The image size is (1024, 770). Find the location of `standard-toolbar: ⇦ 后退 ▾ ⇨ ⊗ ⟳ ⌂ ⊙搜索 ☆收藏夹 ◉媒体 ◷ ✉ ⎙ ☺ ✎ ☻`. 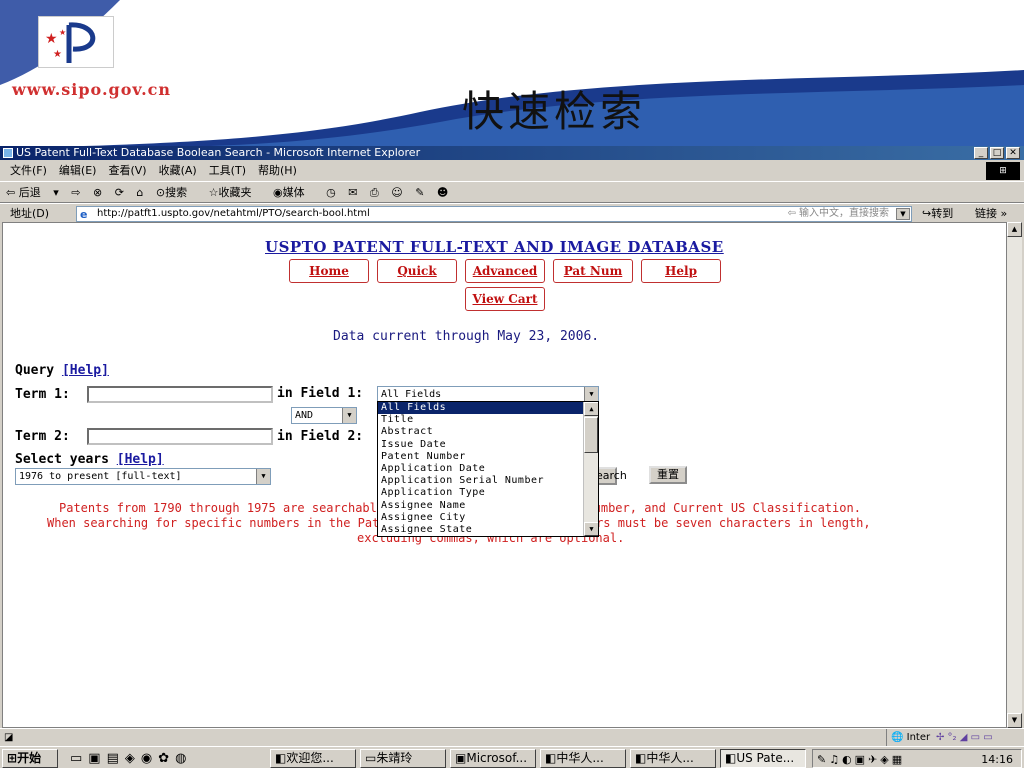

standard-toolbar: ⇦ 后退 ▾ ⇨ ⊗ ⟳ ⌂ ⊙搜索 ☆收藏夹 ◉媒体 ◷ ✉ ⎙ ☺ ✎ ☻ is located at coordinates (512, 192).